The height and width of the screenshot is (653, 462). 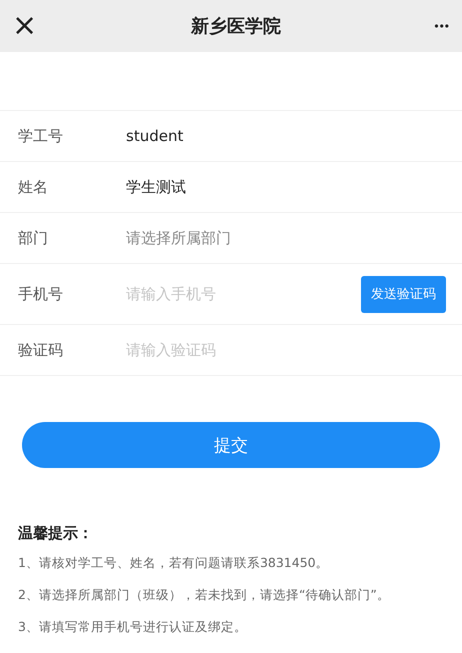 I want to click on field-label: 姓名, so click(x=33, y=187).